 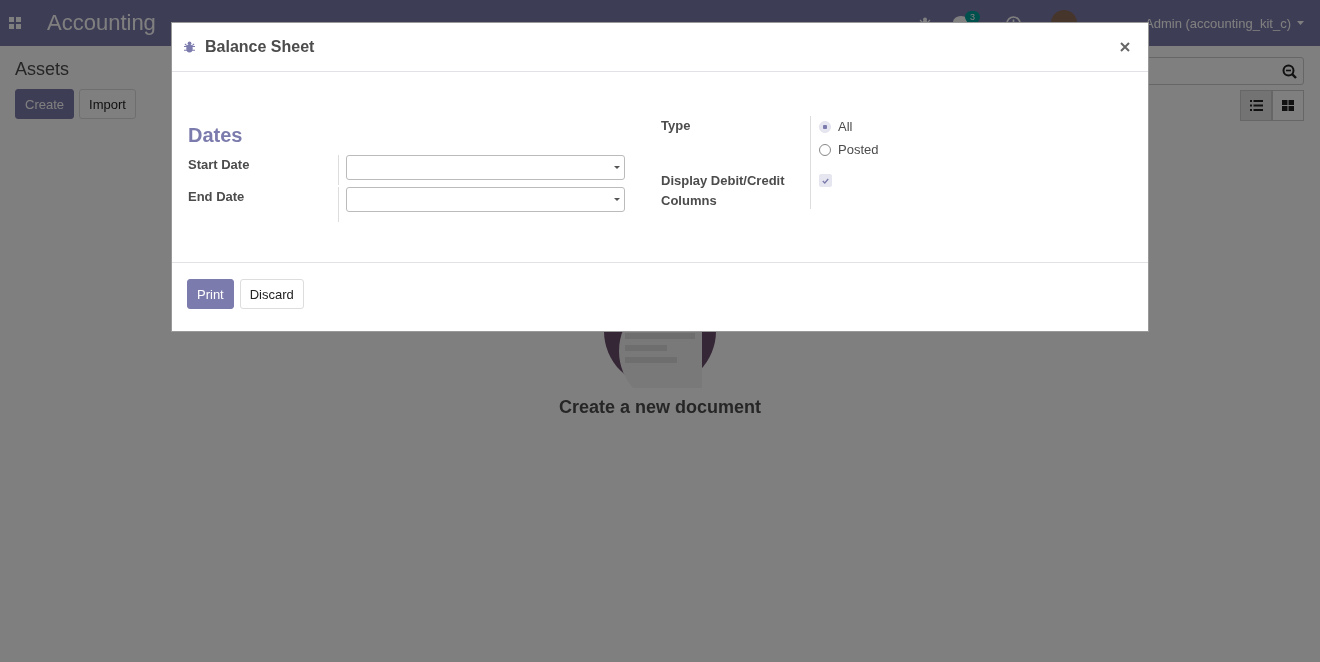 I want to click on app-title: Accounting, so click(x=101, y=23).